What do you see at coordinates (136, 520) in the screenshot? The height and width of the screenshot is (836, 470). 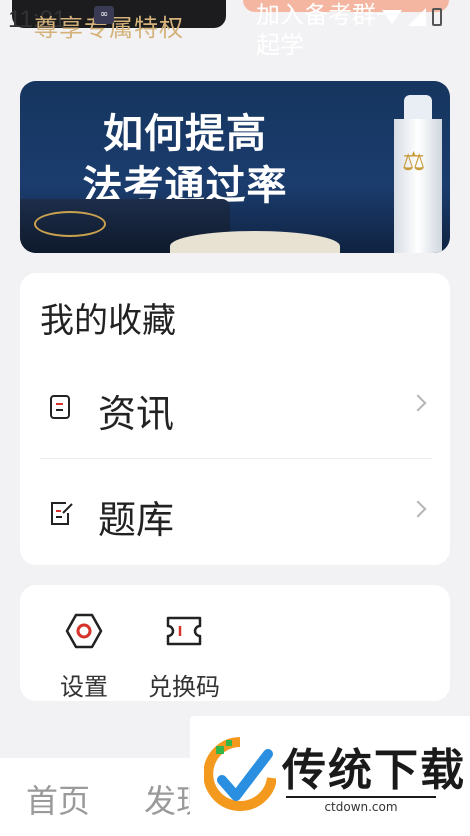 I see `favorites-item-label: 题库` at bounding box center [136, 520].